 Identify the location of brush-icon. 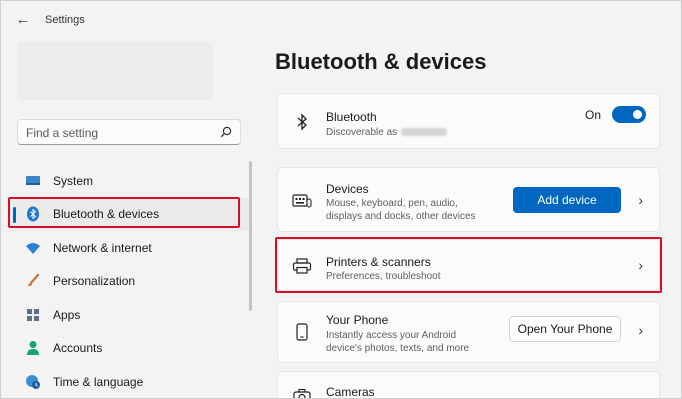
(33, 281).